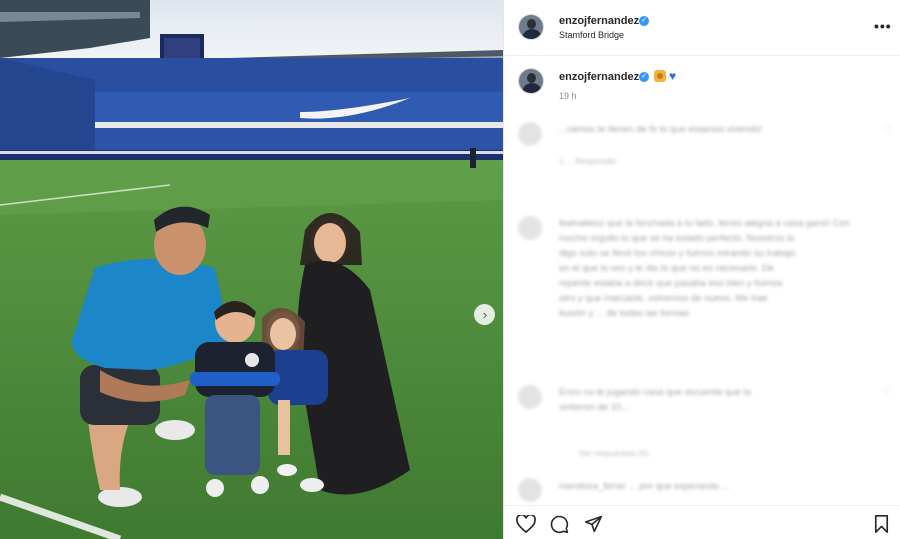 The image size is (900, 539). I want to click on chevron-right-icon: ›, so click(485, 314).